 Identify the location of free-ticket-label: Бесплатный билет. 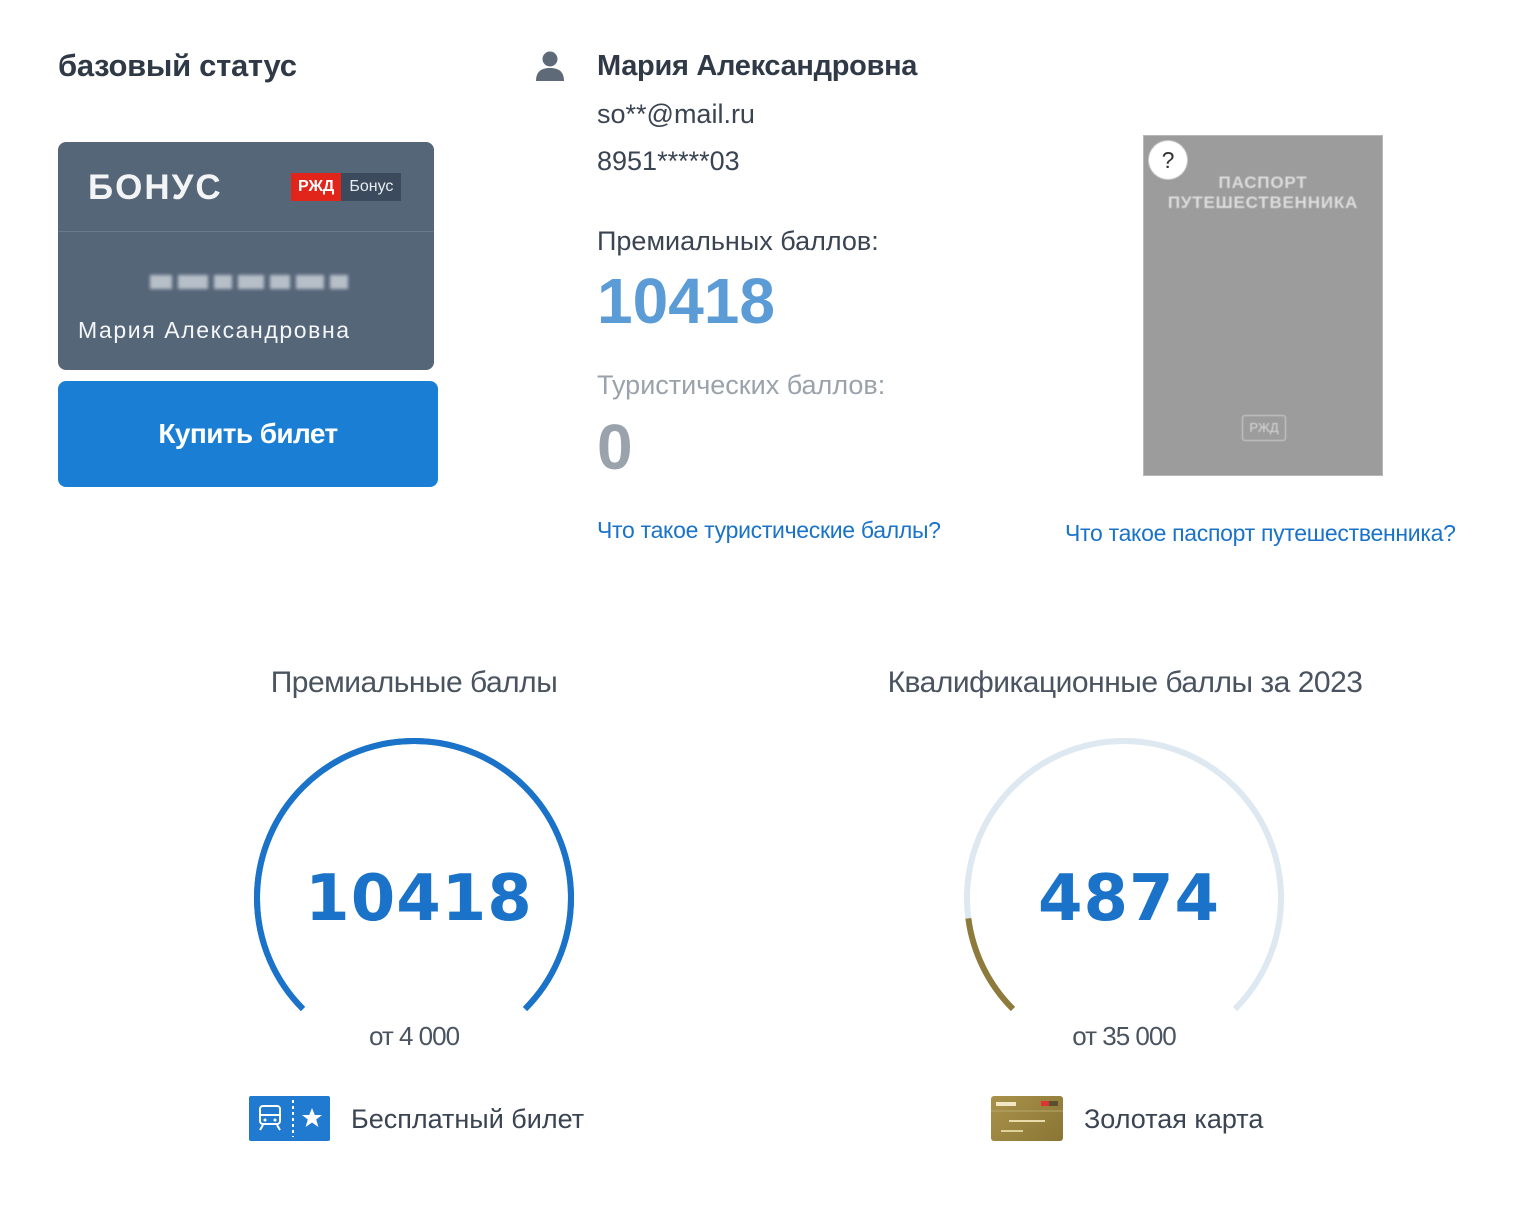
(468, 1119).